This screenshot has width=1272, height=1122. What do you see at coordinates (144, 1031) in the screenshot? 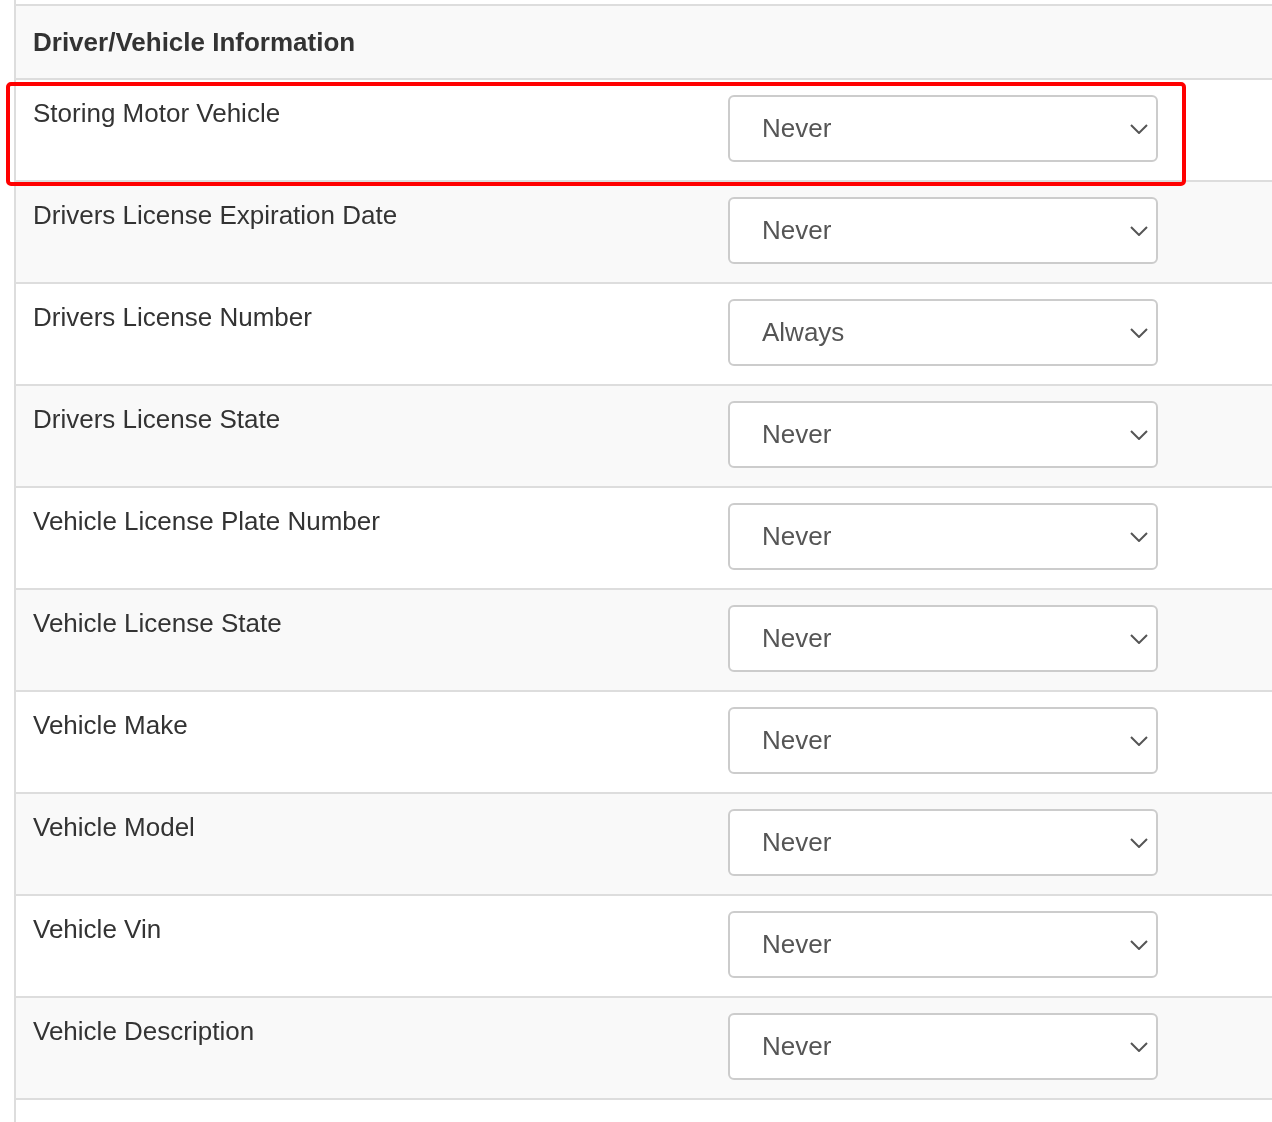
I see `setting-label: Vehicle Description` at bounding box center [144, 1031].